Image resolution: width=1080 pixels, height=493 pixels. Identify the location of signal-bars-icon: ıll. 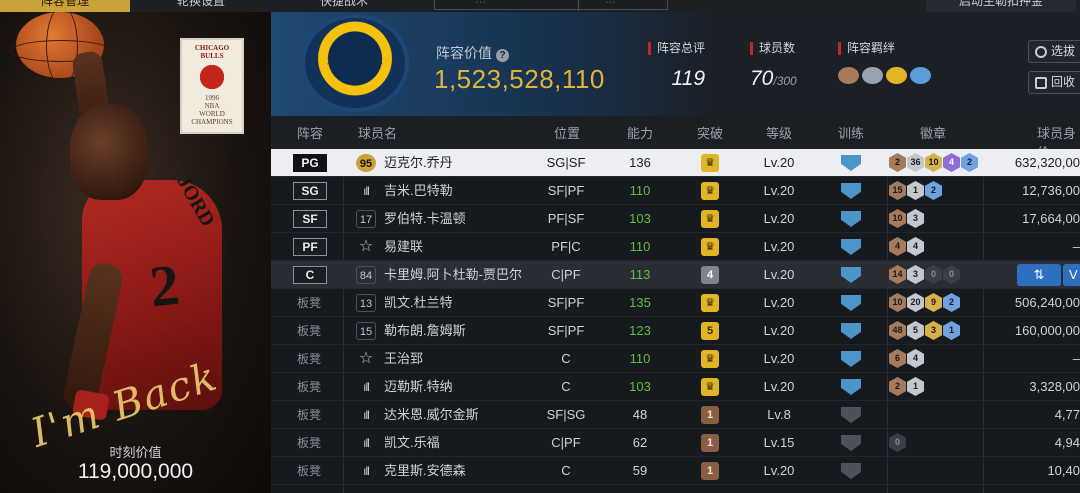
(366, 443).